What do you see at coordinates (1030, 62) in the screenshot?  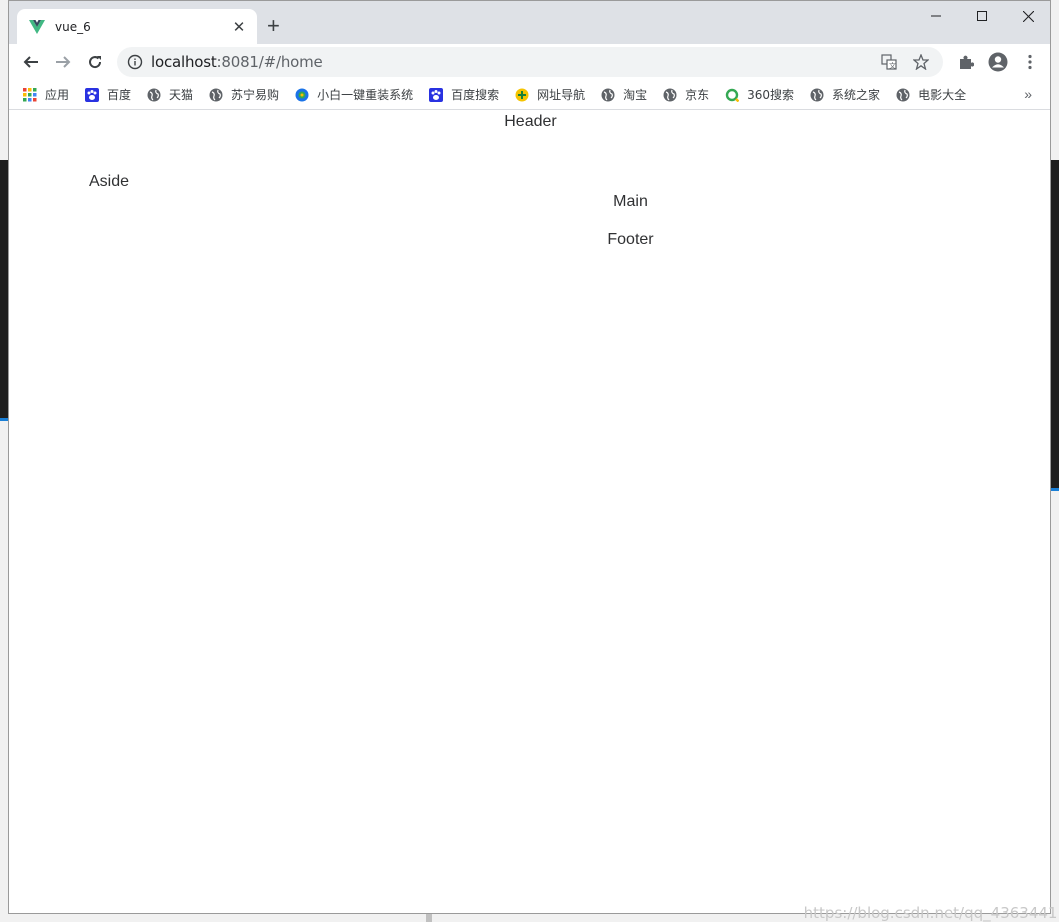 I see `menu-kebab-icon` at bounding box center [1030, 62].